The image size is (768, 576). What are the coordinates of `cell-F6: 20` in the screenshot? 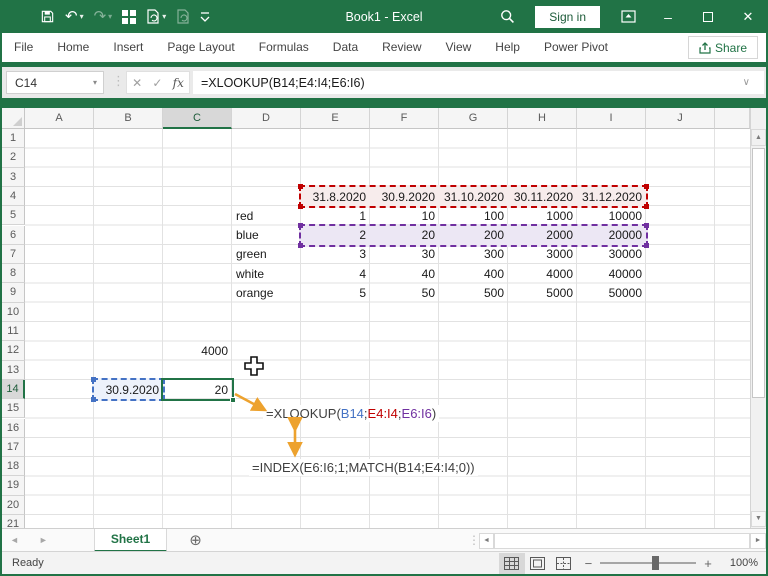 It's located at (404, 235).